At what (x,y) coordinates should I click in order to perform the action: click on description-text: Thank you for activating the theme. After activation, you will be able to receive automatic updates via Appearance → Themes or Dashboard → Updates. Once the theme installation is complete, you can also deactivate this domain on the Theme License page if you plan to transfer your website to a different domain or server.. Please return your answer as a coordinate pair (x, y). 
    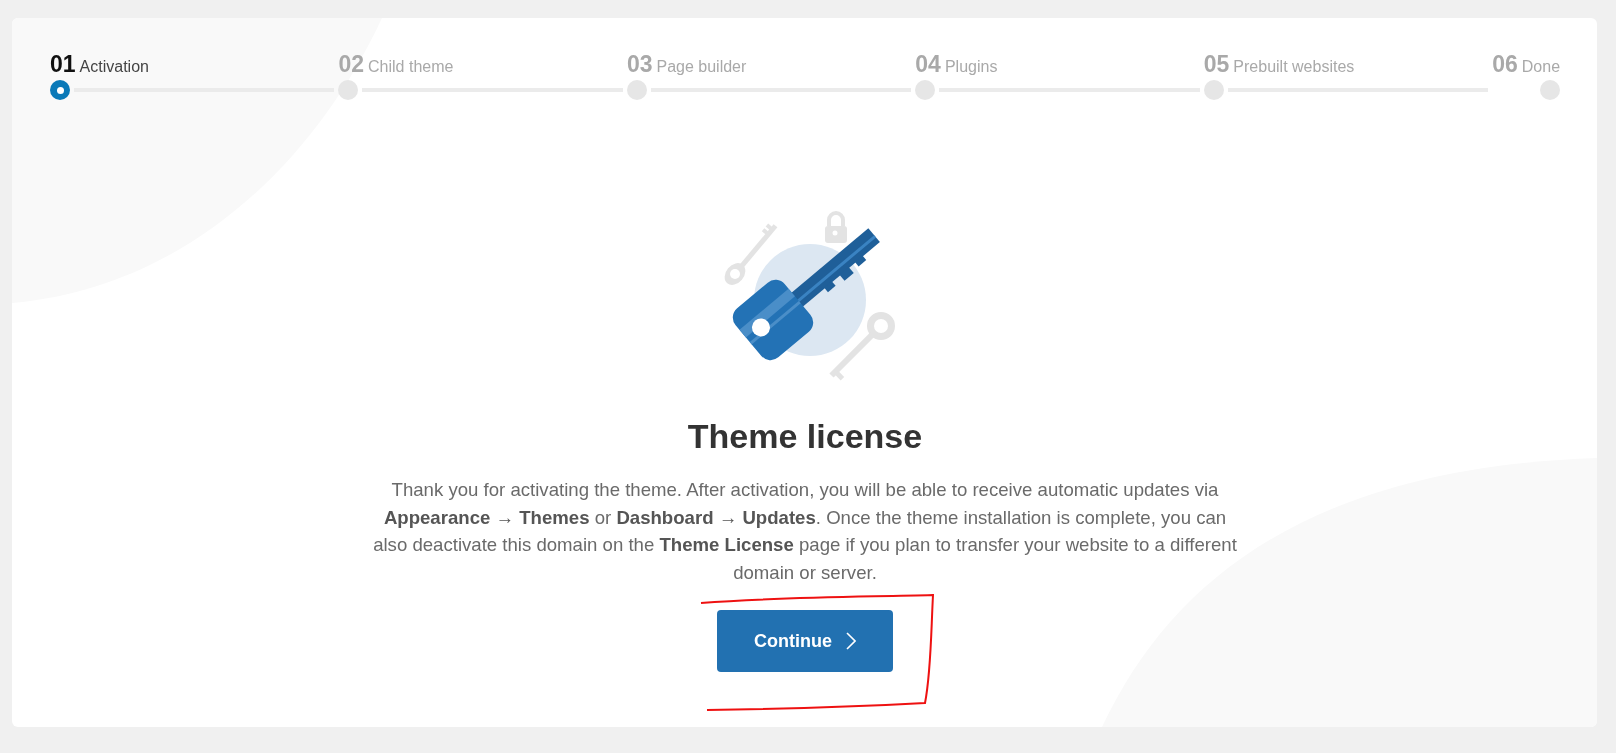
    Looking at the image, I should click on (805, 531).